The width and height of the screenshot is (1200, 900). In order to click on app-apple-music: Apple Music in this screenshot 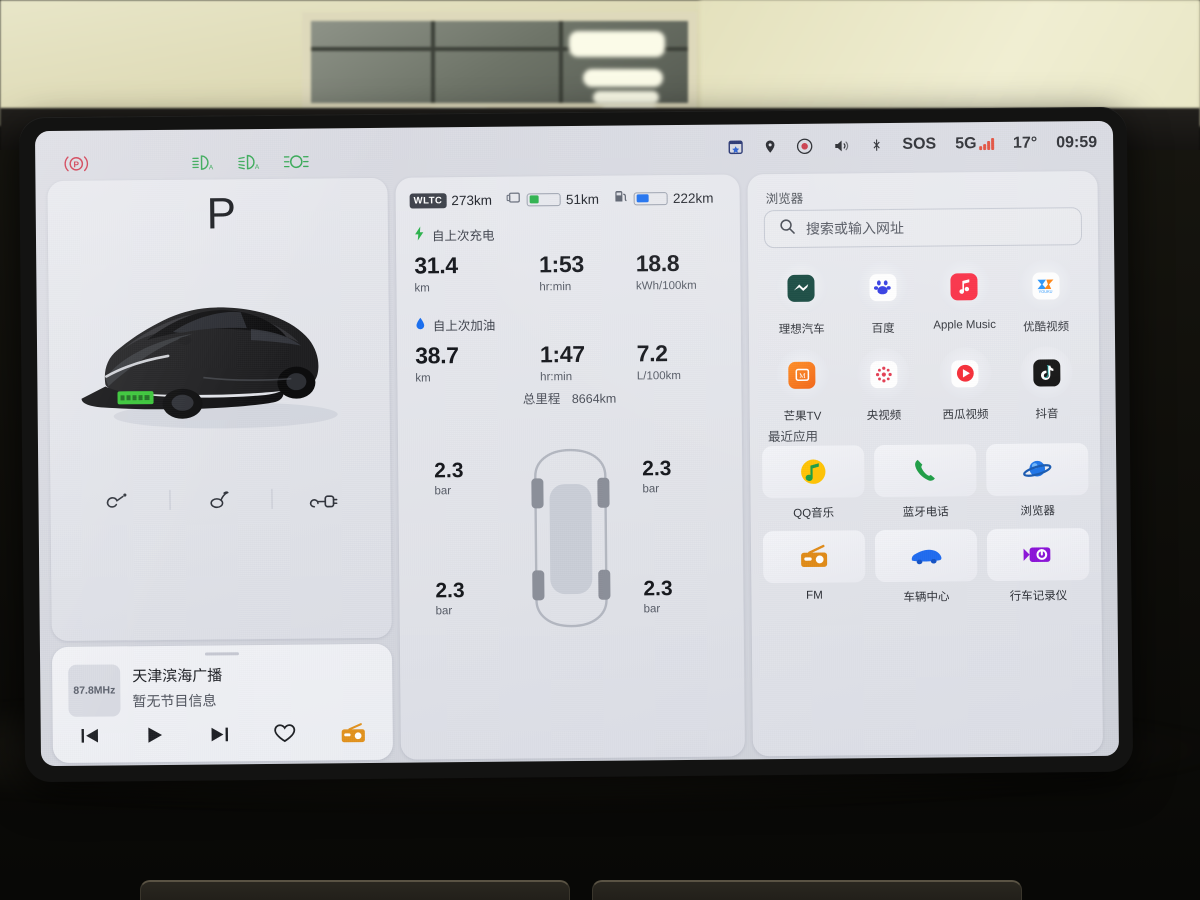, I will do `click(964, 298)`.